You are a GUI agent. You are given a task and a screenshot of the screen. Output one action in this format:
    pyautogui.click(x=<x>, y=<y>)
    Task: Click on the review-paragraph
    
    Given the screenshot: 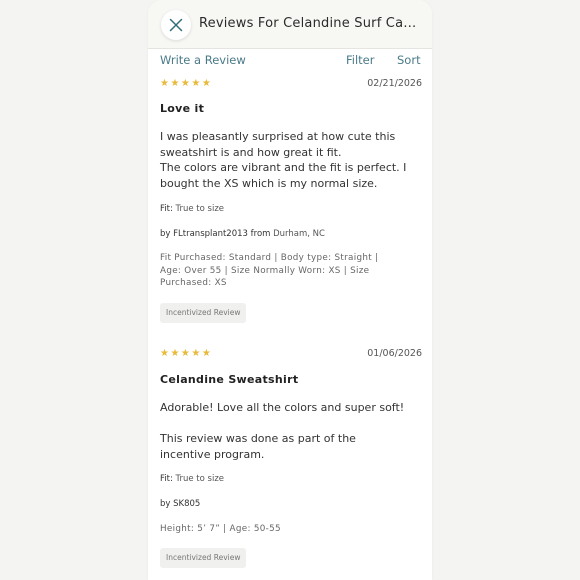 What is the action you would take?
    pyautogui.click(x=291, y=424)
    